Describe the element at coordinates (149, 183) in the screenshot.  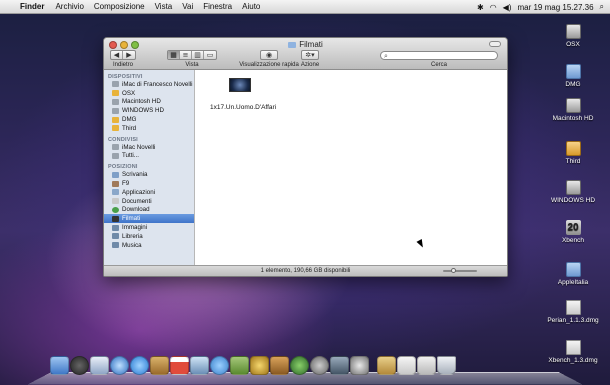
I see `sidebar-item-home: F9` at that location.